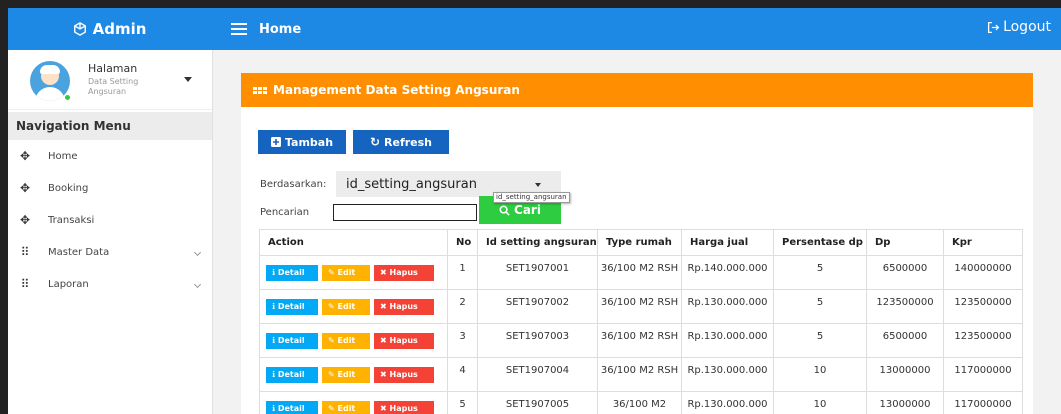 The image size is (1061, 414). What do you see at coordinates (353, 242) in the screenshot?
I see `column-header: Action` at bounding box center [353, 242].